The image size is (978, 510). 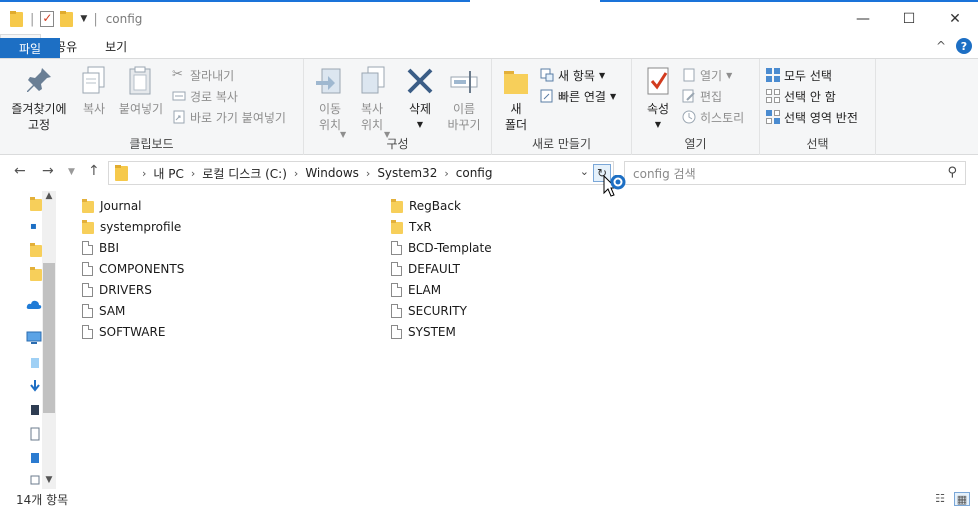 I want to click on delete-label: 삭제, so click(x=420, y=109).